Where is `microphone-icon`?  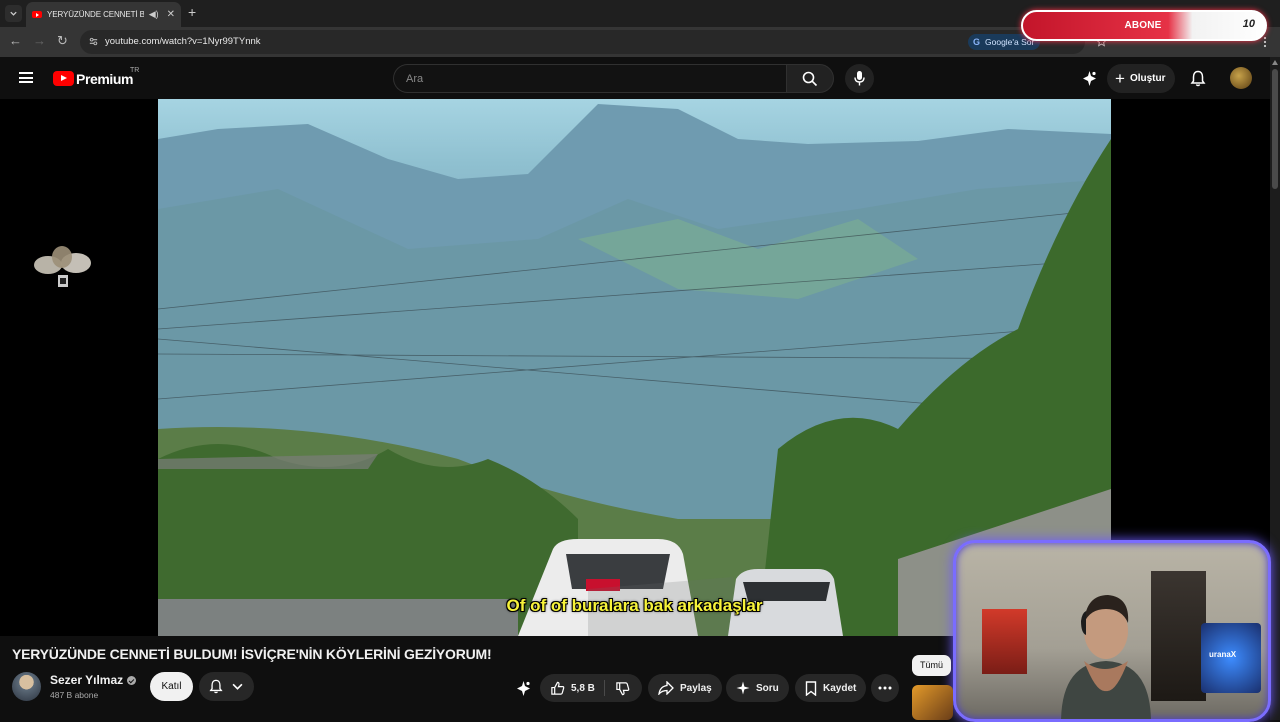 microphone-icon is located at coordinates (859, 78).